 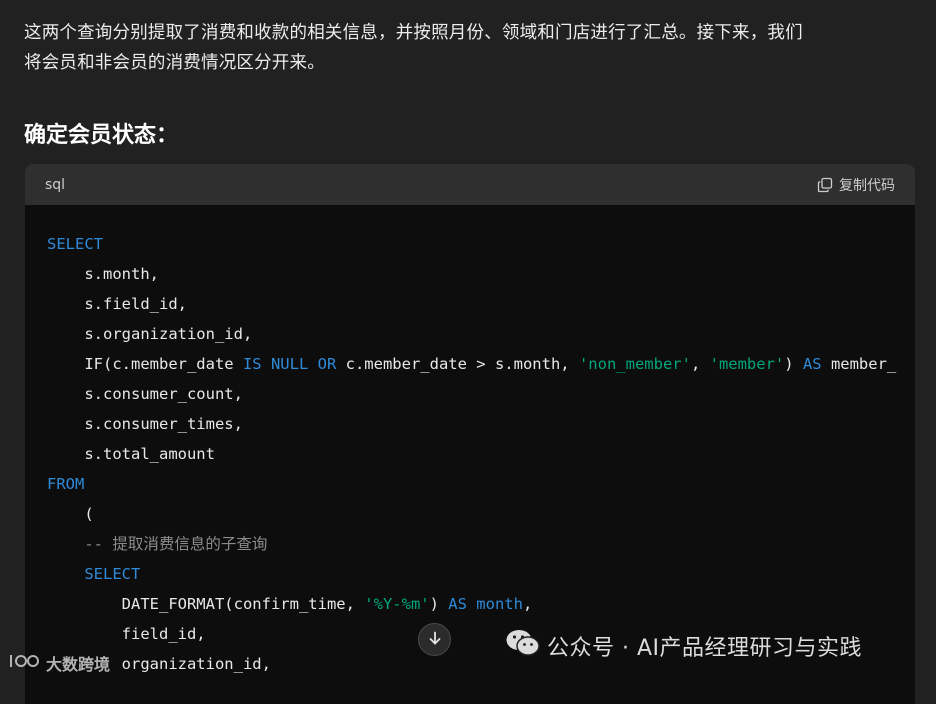 What do you see at coordinates (145, 394) in the screenshot?
I see `code-token: s.consumer_count,` at bounding box center [145, 394].